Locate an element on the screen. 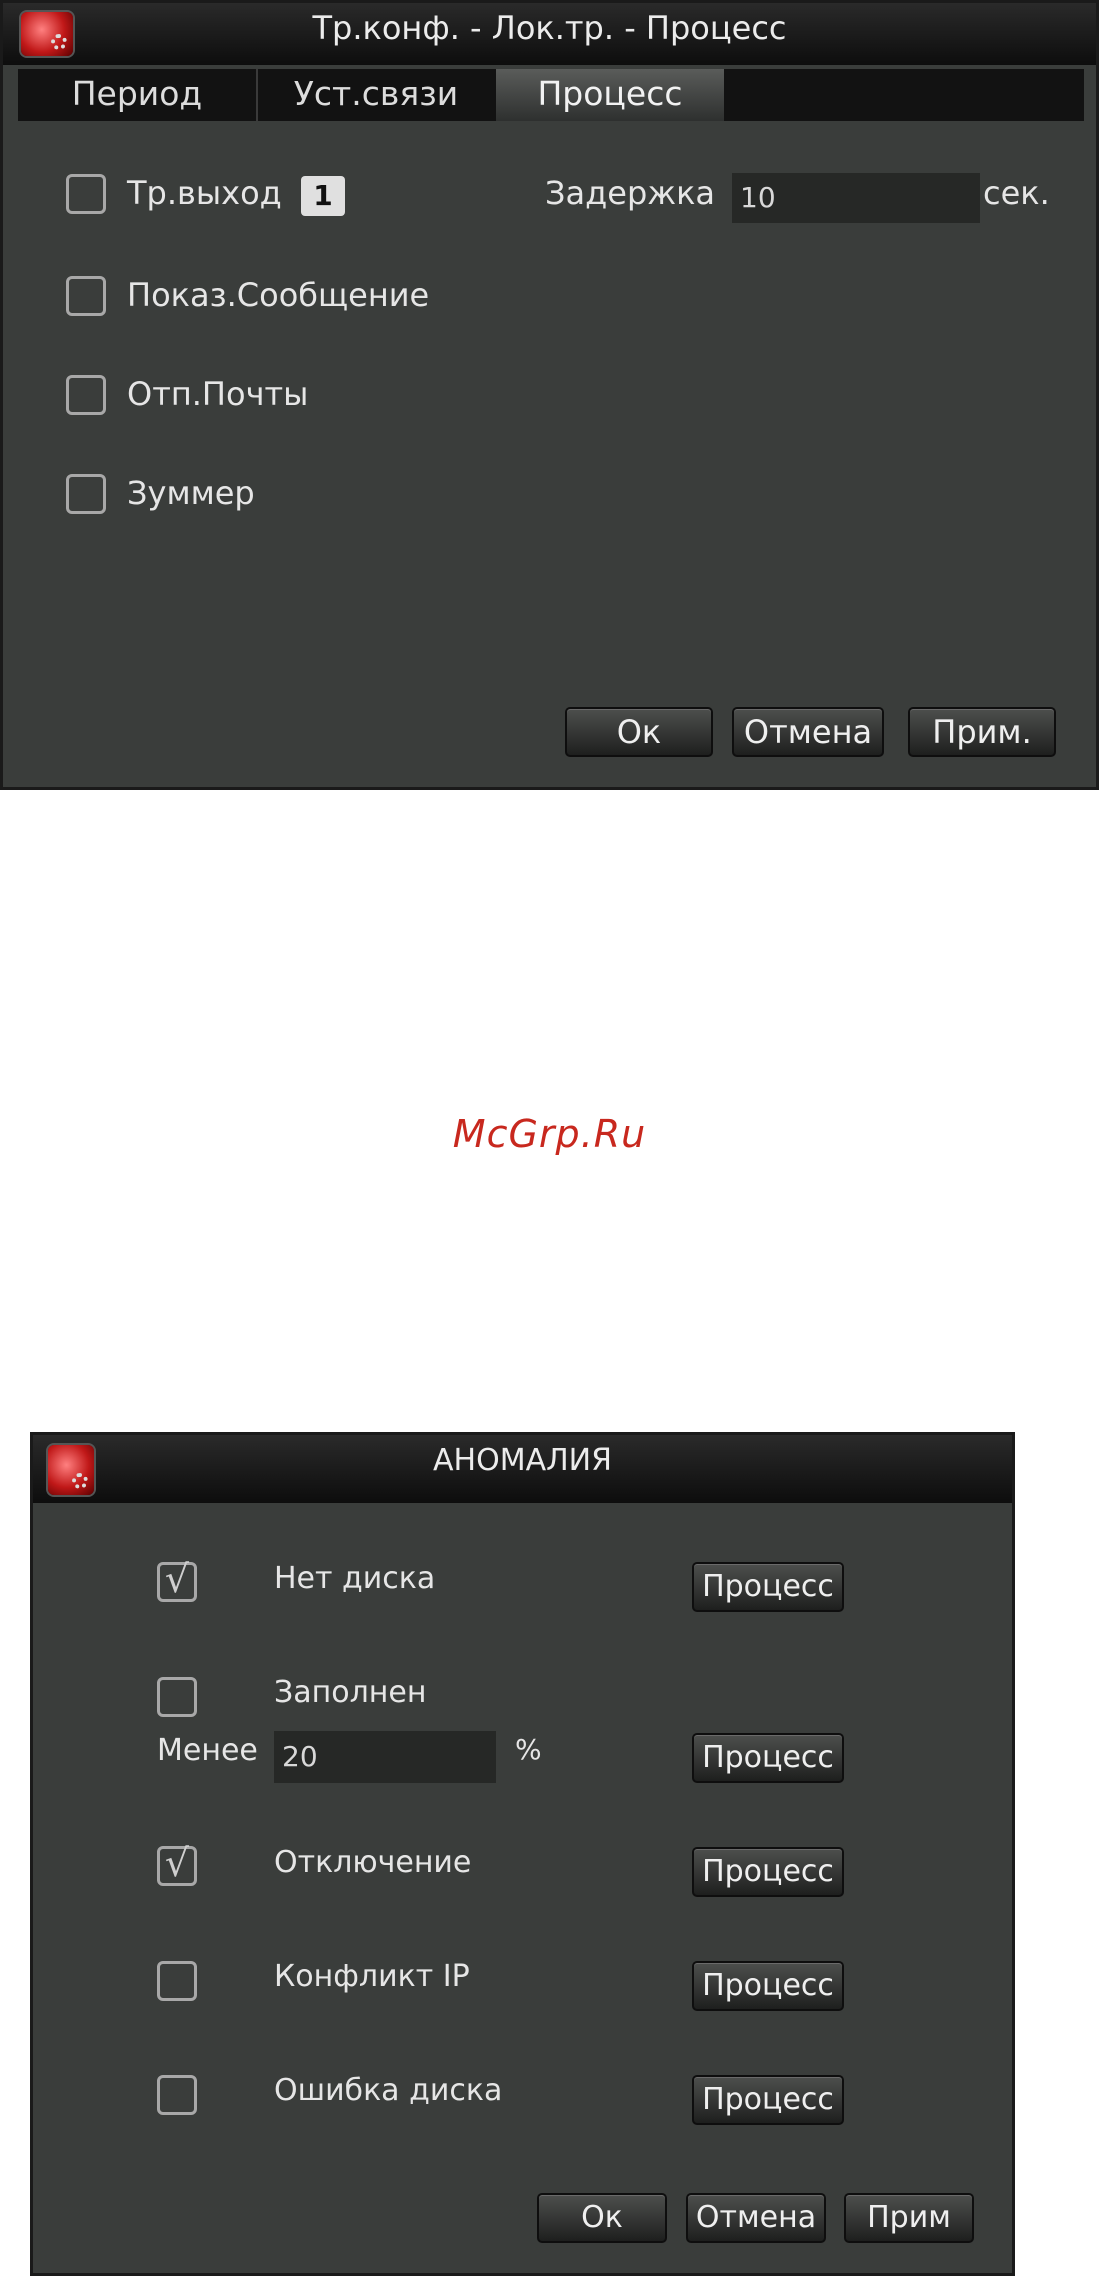 The width and height of the screenshot is (1099, 2276). disk-full-label: Заполнен is located at coordinates (350, 1692).